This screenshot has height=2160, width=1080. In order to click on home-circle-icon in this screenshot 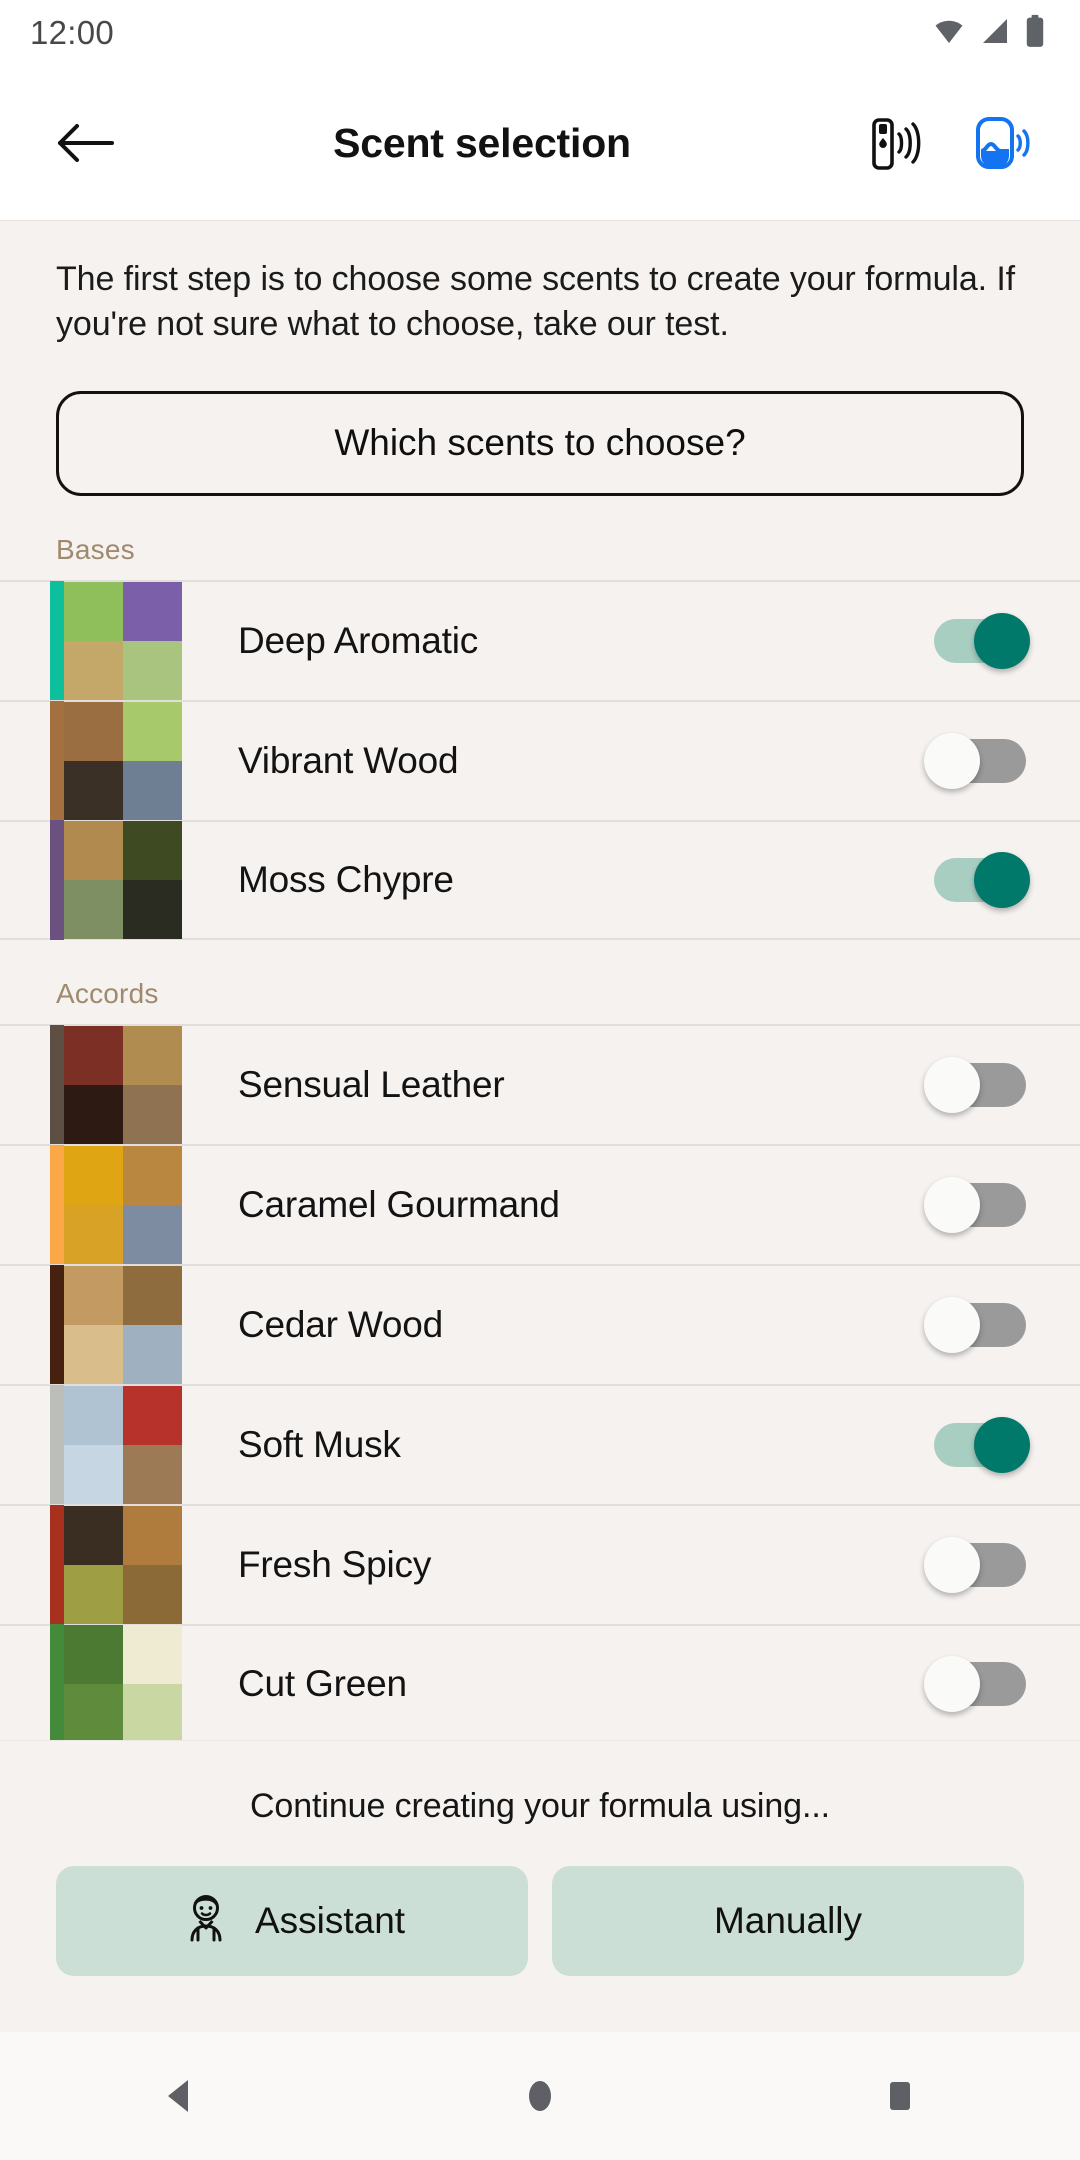, I will do `click(540, 2096)`.